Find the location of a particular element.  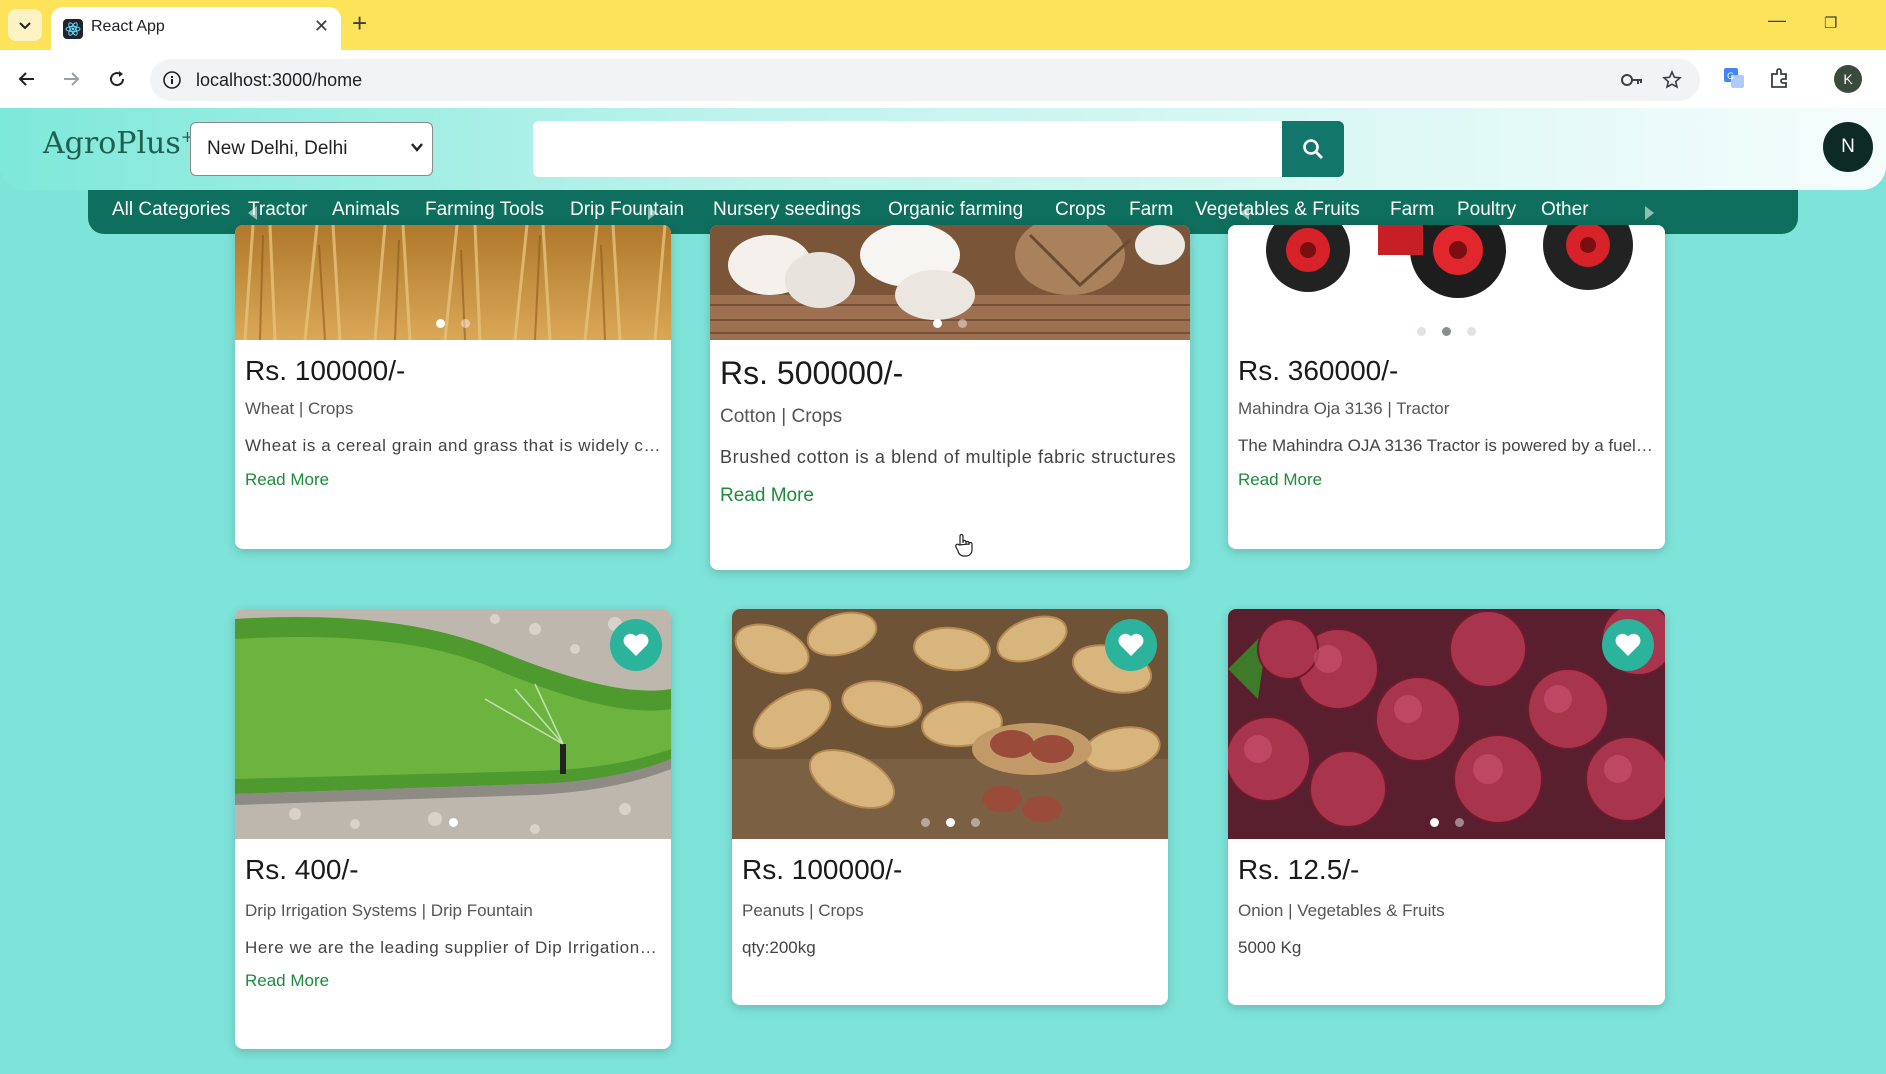

back-button is located at coordinates (27, 79).